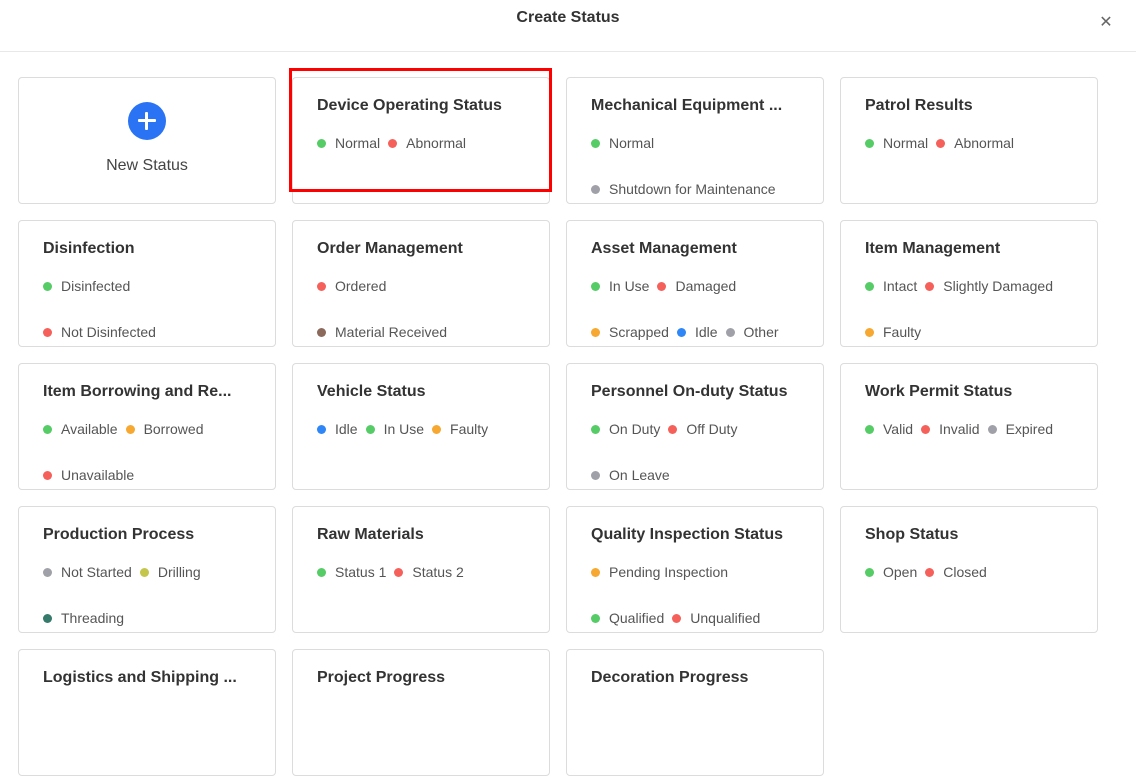 This screenshot has height=776, width=1136. I want to click on status-template-card: Disinfection Disinfected Not Disinfected, so click(147, 283).